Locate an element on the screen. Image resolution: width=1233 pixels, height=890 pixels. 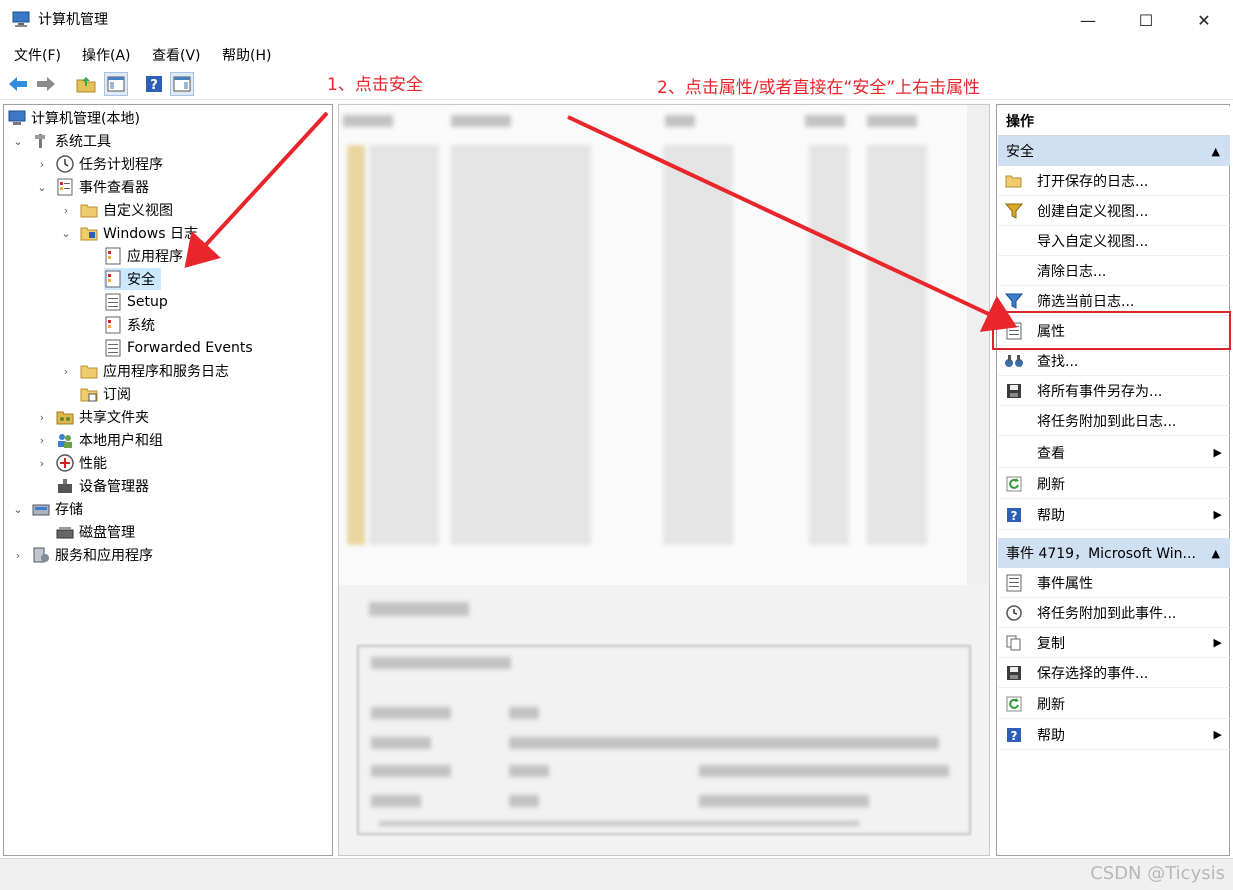
section-security: 安全 ▲ is located at coordinates (1114, 151).